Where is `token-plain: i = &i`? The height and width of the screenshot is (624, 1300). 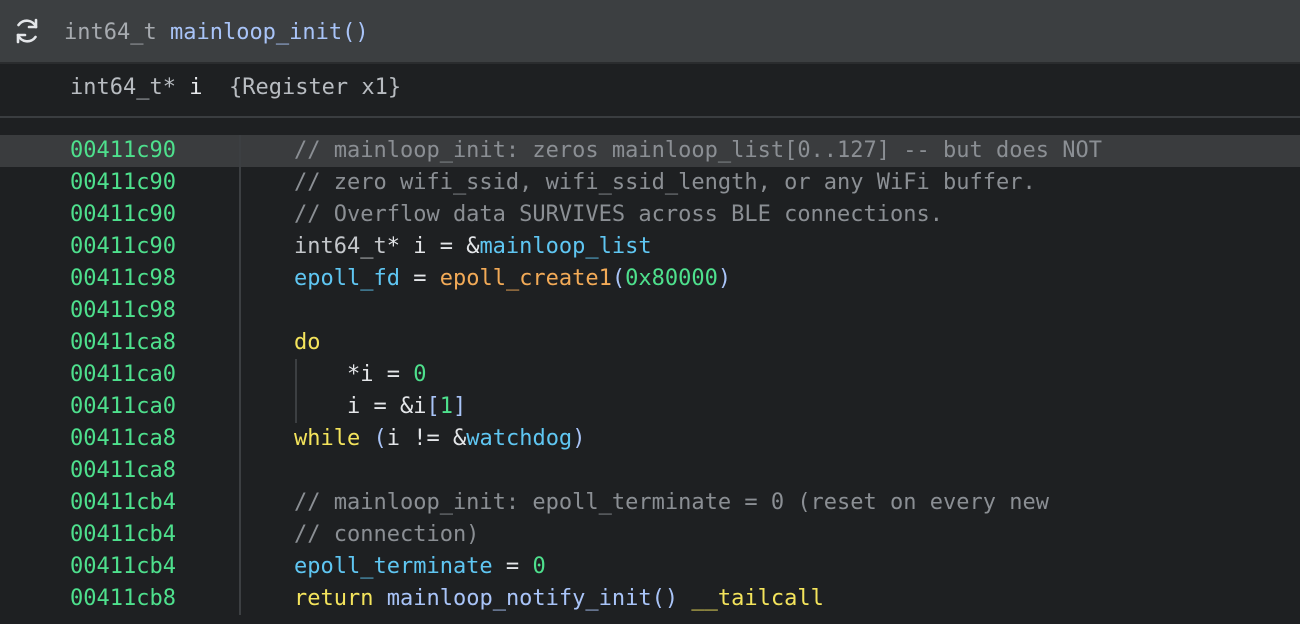 token-plain: i = &i is located at coordinates (360, 406).